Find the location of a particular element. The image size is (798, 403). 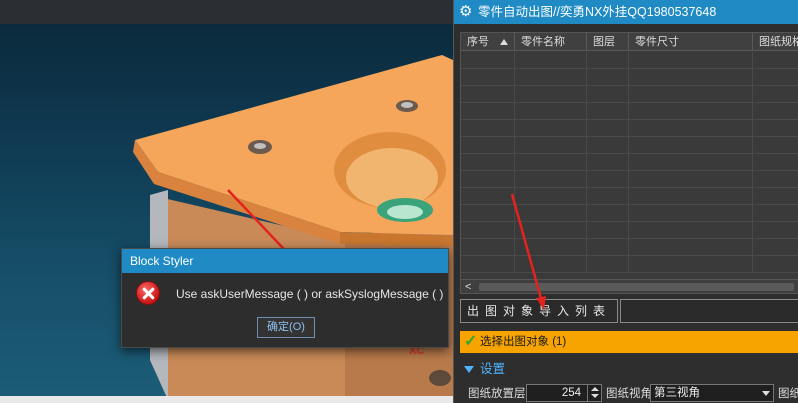

table-header: 序号 零件名称 图层 零件尺寸 图纸规格 is located at coordinates (629, 42).